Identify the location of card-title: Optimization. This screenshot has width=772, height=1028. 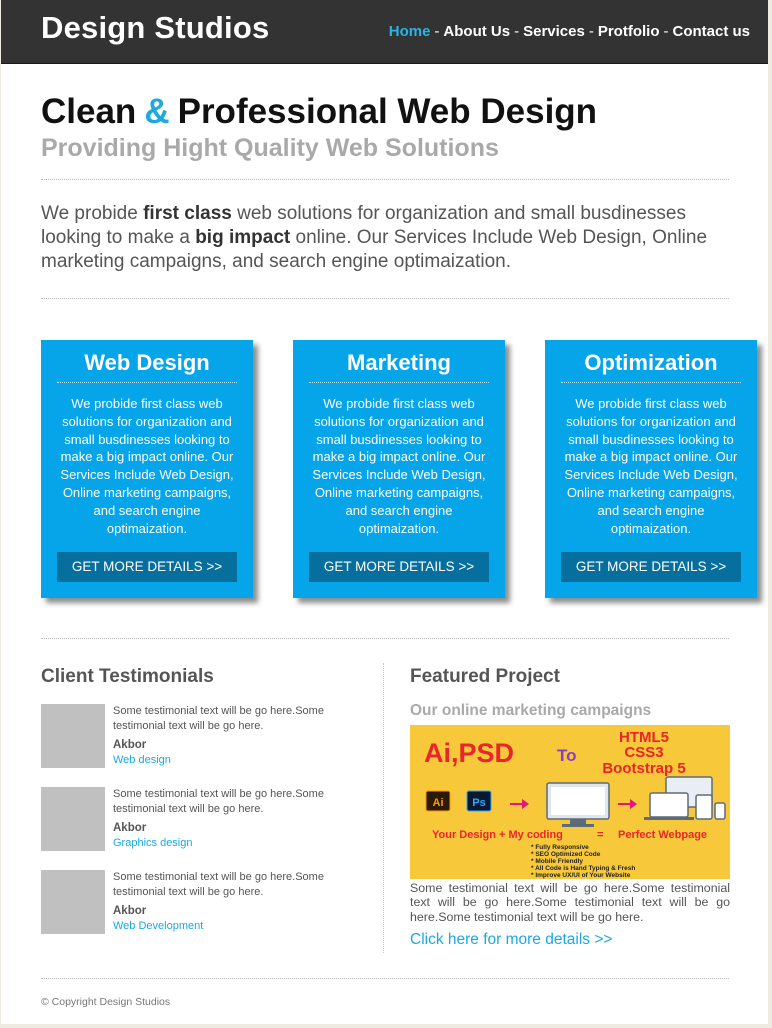
(651, 366).